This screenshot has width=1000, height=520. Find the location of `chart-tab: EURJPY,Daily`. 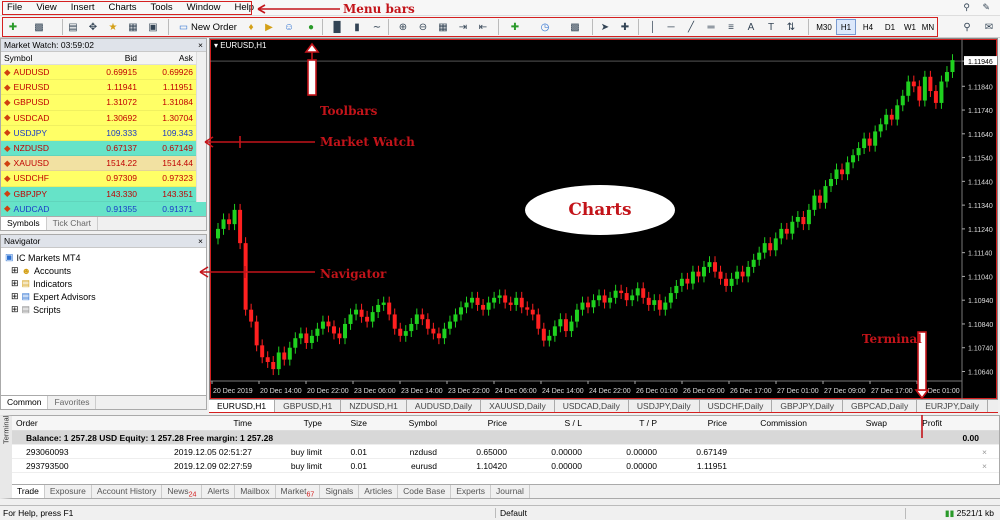

chart-tab: EURJPY,Daily is located at coordinates (952, 406).